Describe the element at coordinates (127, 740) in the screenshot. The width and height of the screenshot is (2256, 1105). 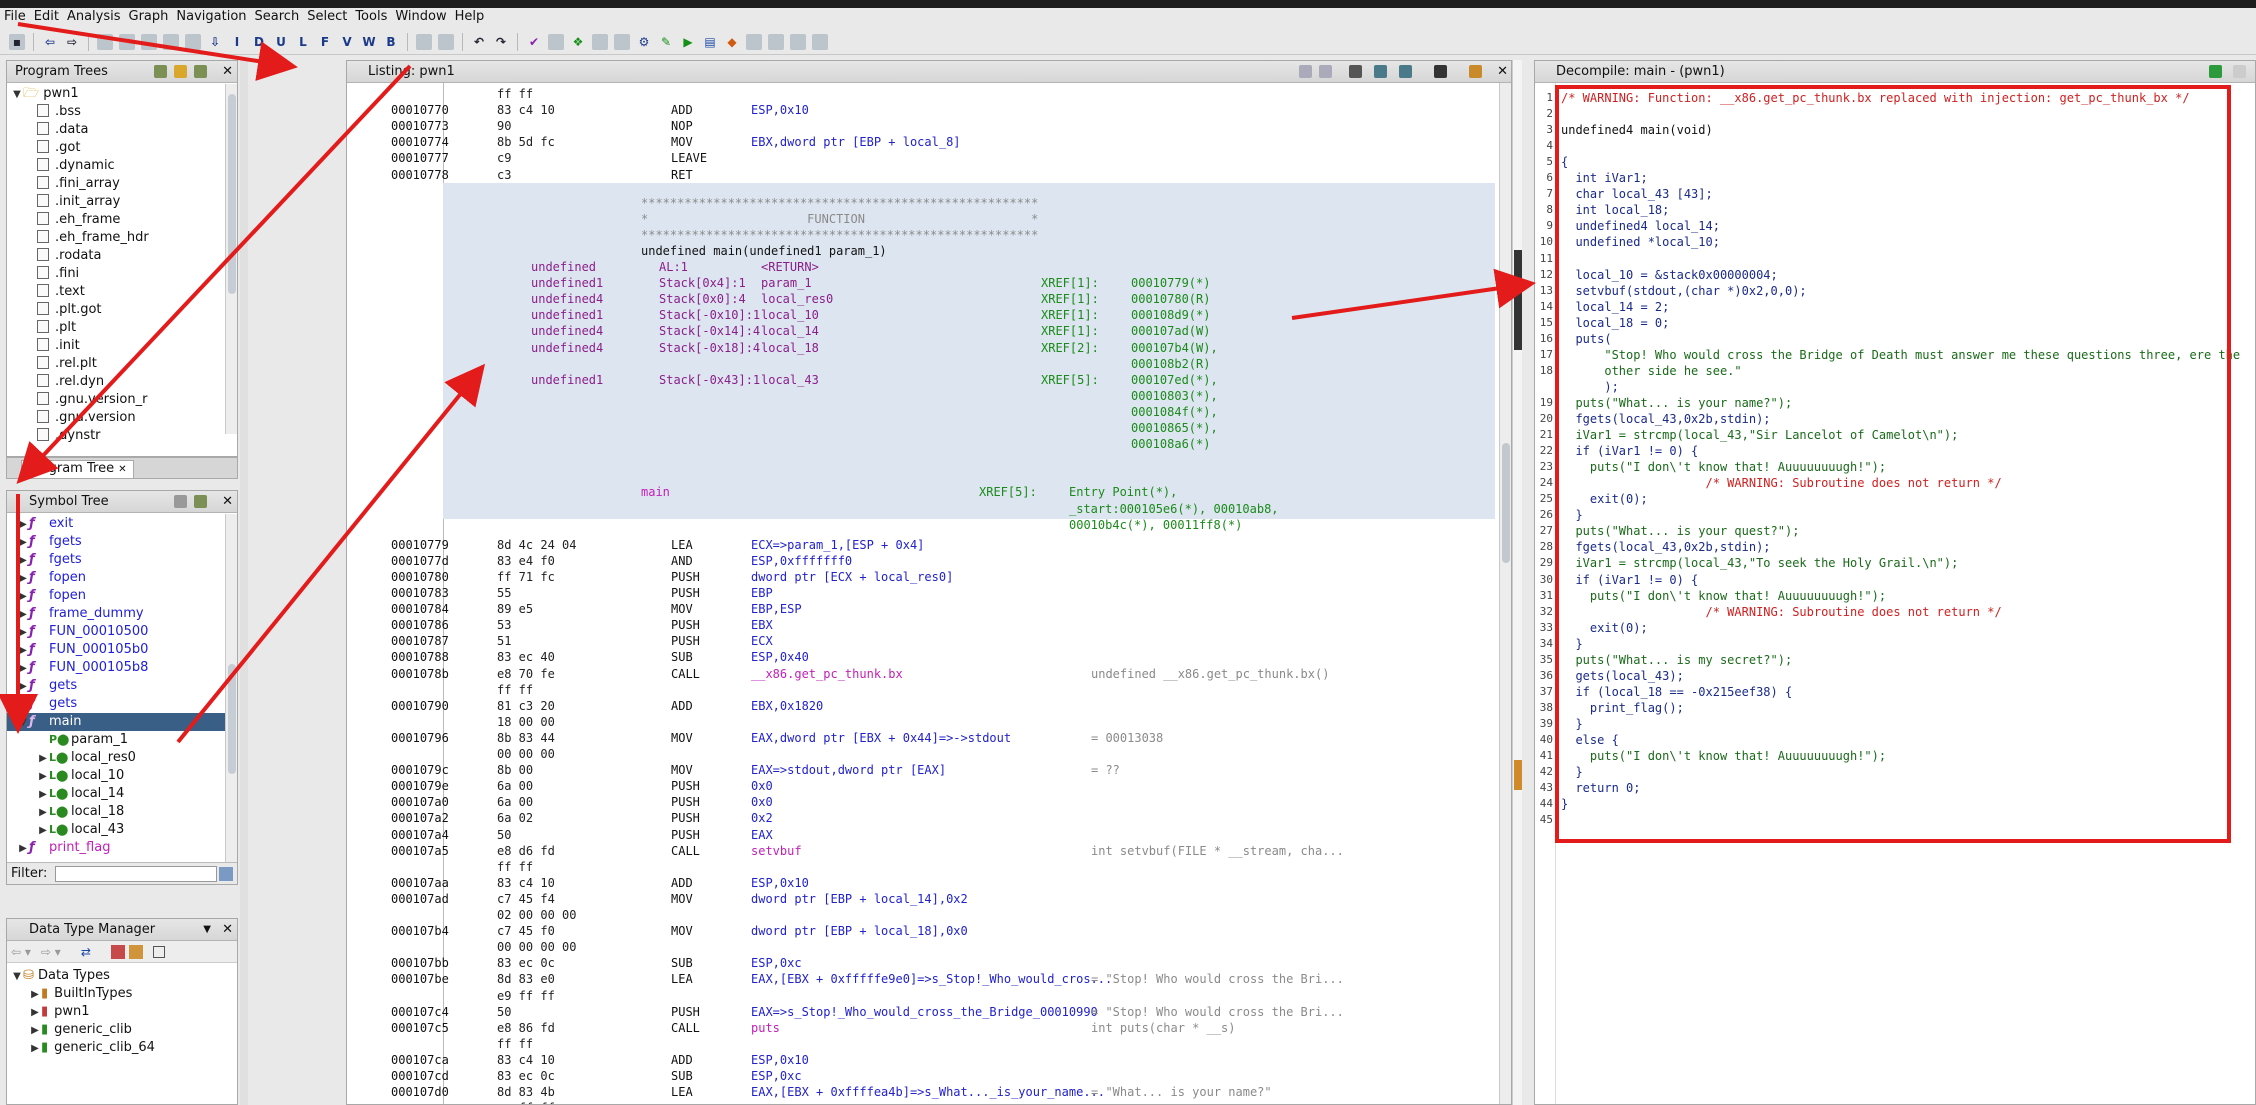
I see `symbol-tree-local: P⬤ param_1` at that location.